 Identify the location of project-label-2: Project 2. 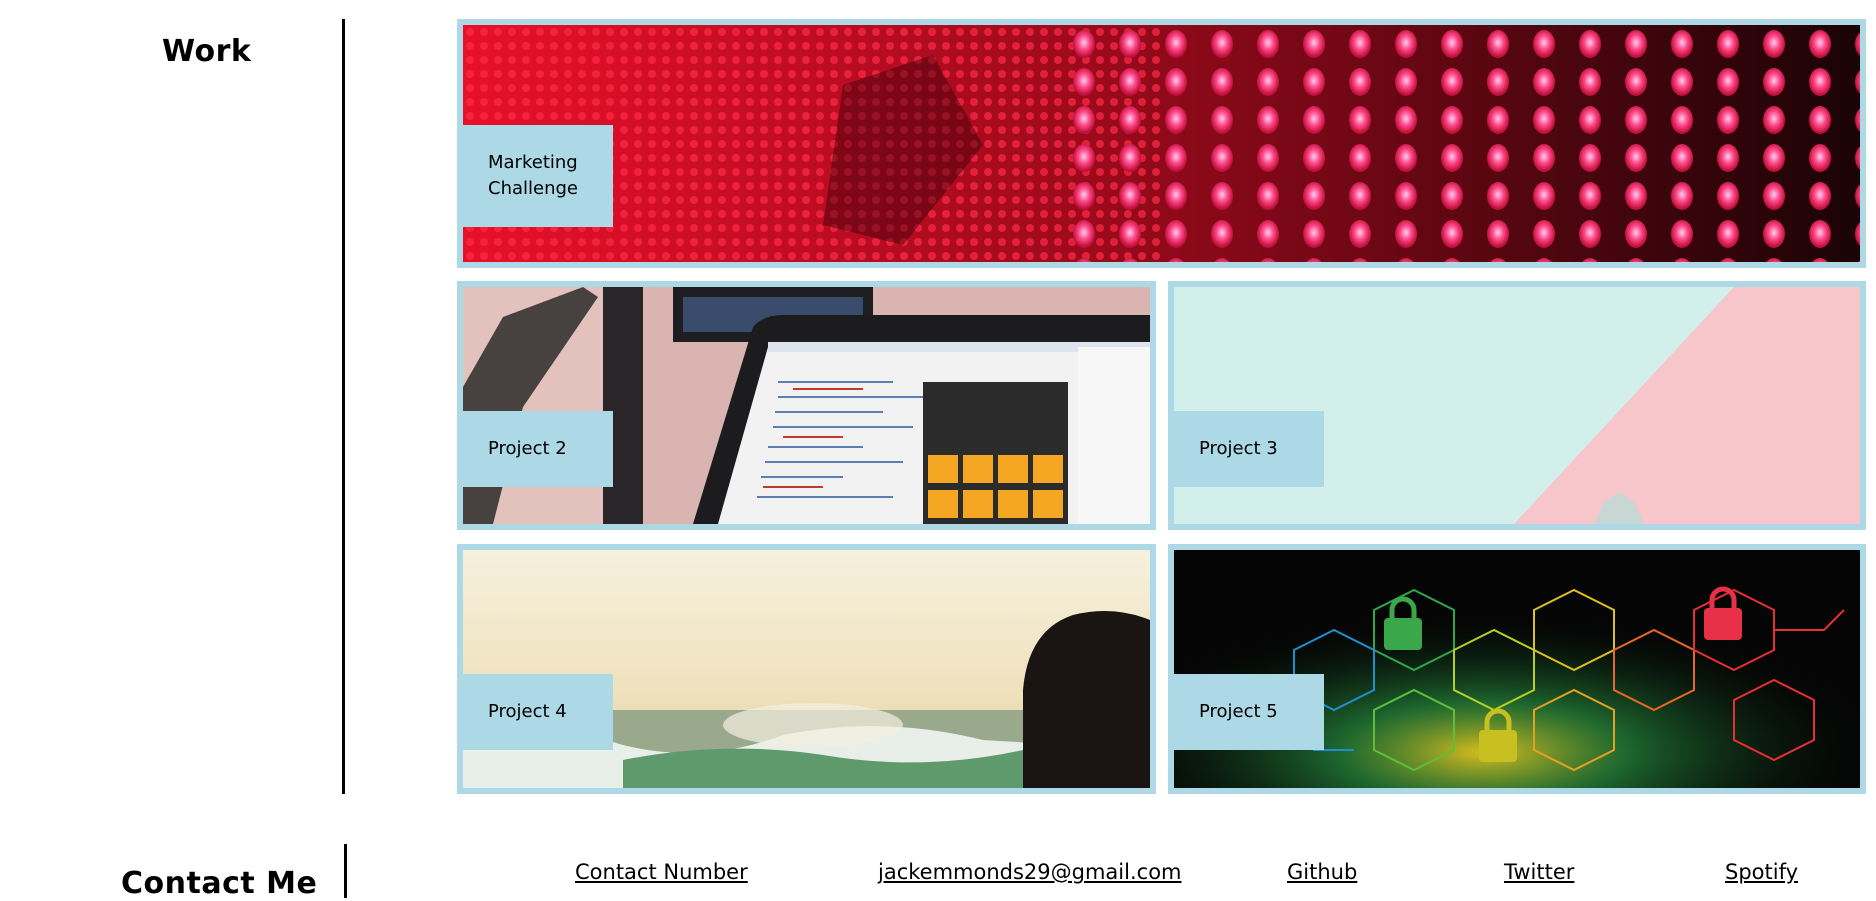
(538, 449).